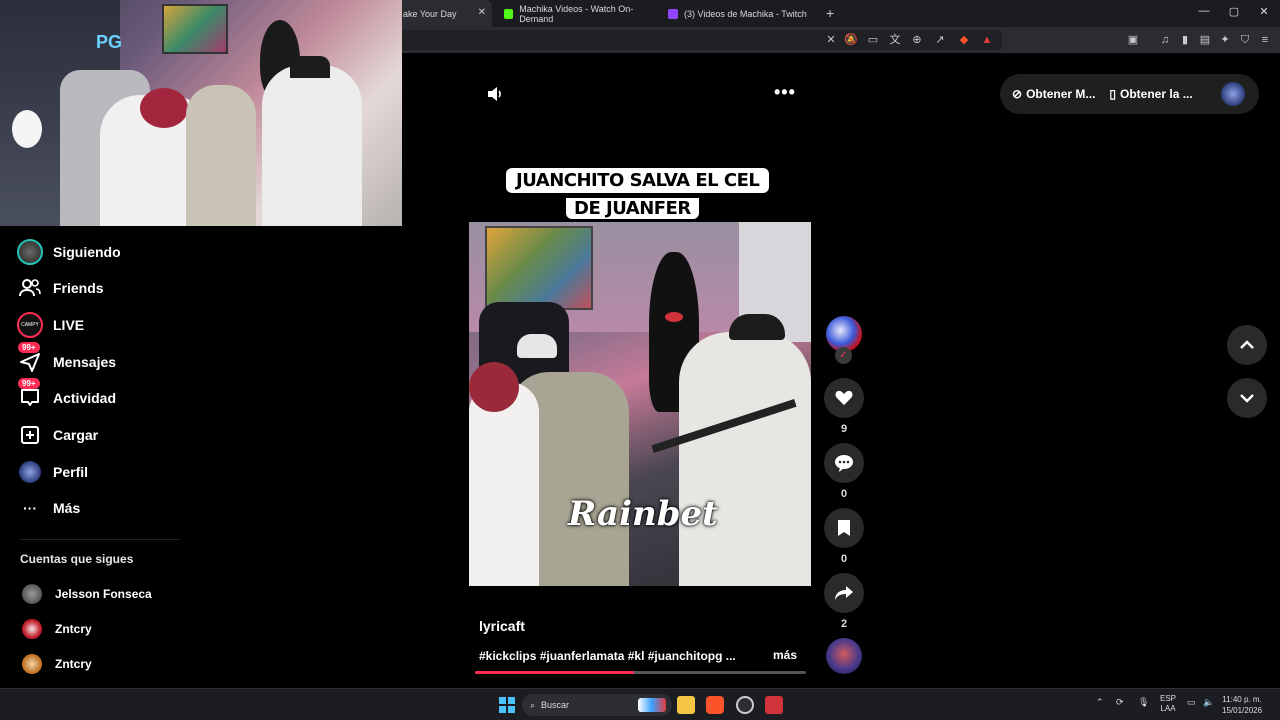  Describe the element at coordinates (640, 672) in the screenshot. I see `video-progress-bar` at that location.